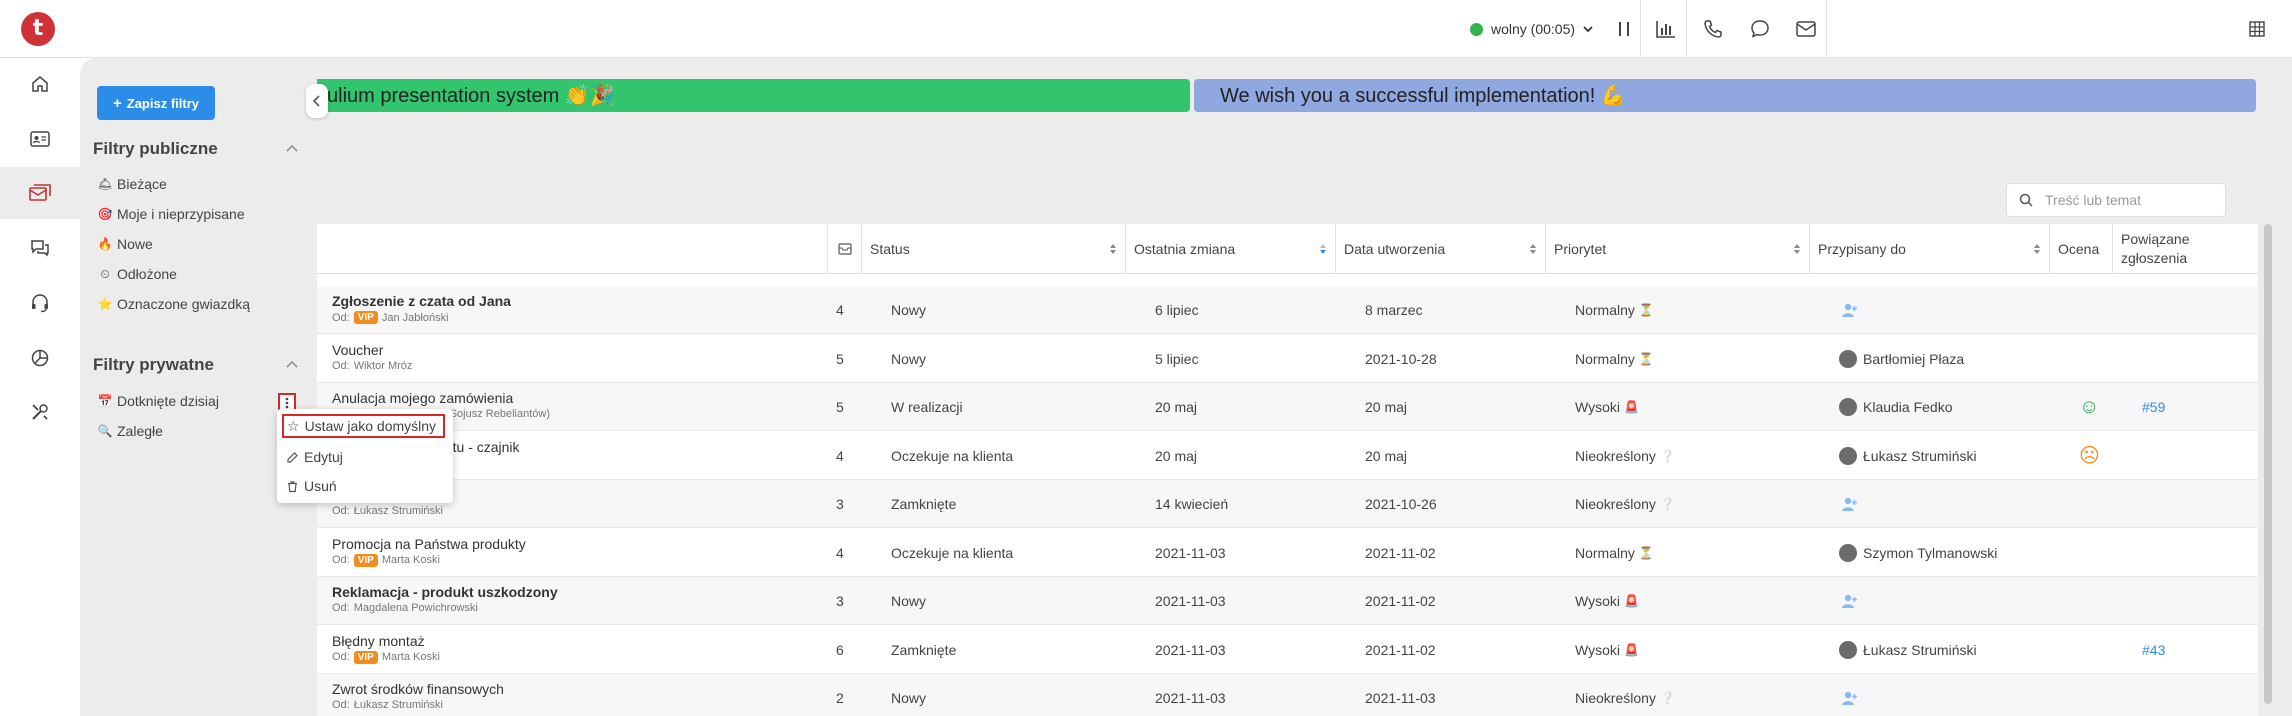 This screenshot has width=2292, height=716. What do you see at coordinates (1401, 504) in the screenshot?
I see `created-cell: 2021-10-26` at bounding box center [1401, 504].